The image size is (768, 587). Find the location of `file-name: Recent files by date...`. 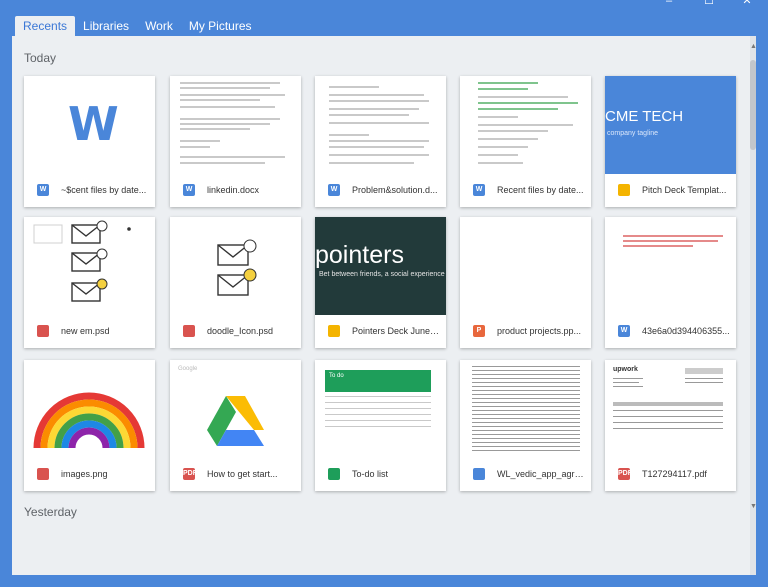

file-name: Recent files by date... is located at coordinates (540, 190).